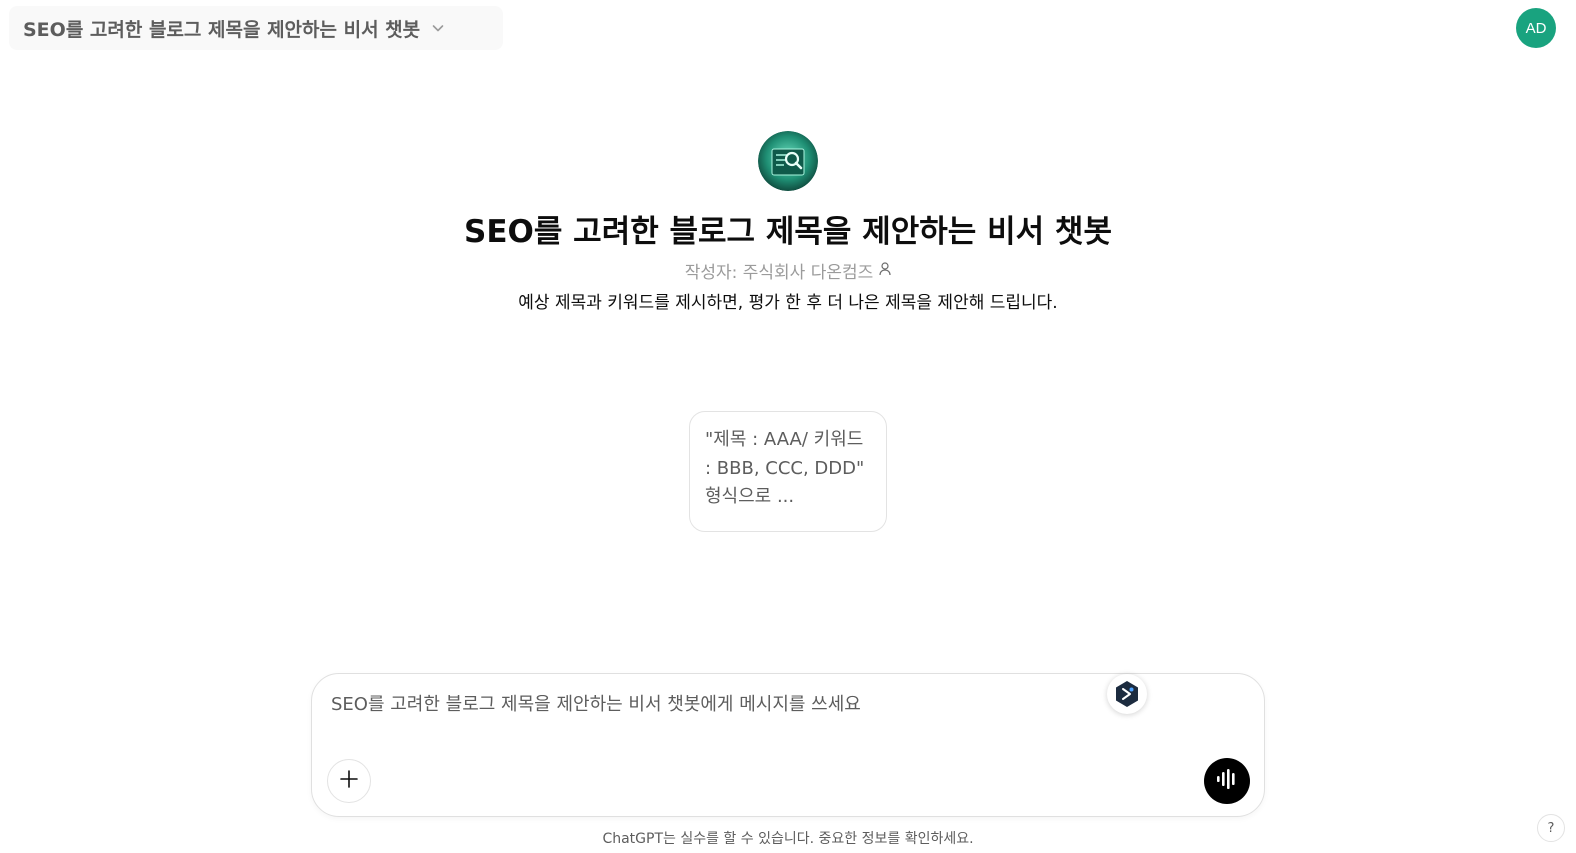 The height and width of the screenshot is (853, 1576). I want to click on user-avatar: AD, so click(1536, 28).